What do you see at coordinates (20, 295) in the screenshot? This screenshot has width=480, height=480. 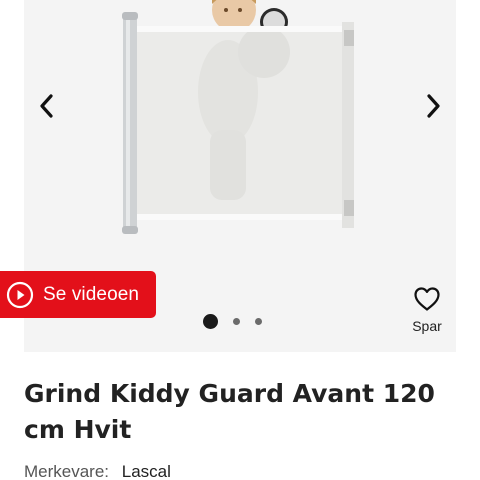 I see `play-circle-icon` at bounding box center [20, 295].